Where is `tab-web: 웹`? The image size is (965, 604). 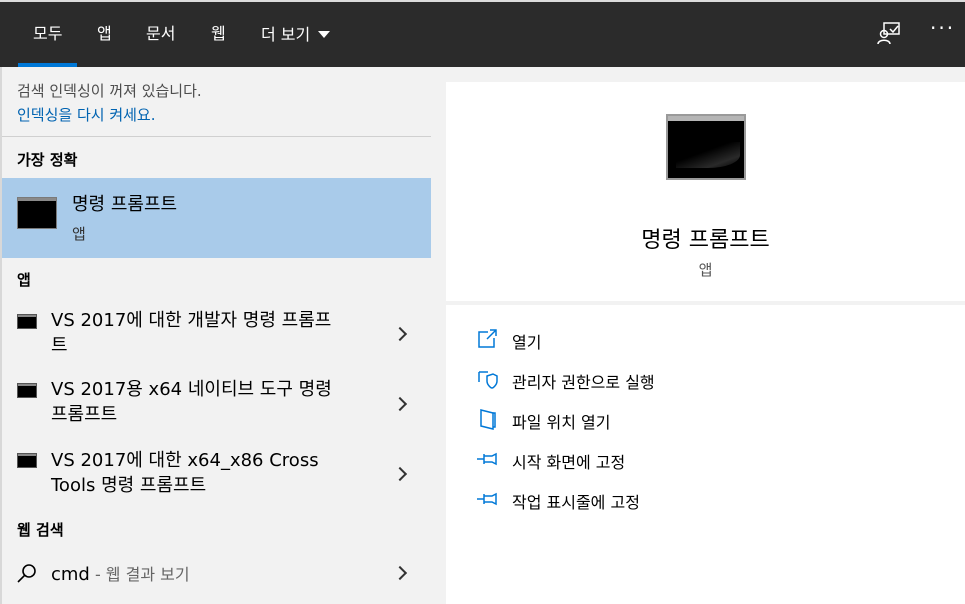 tab-web: 웹 is located at coordinates (218, 34).